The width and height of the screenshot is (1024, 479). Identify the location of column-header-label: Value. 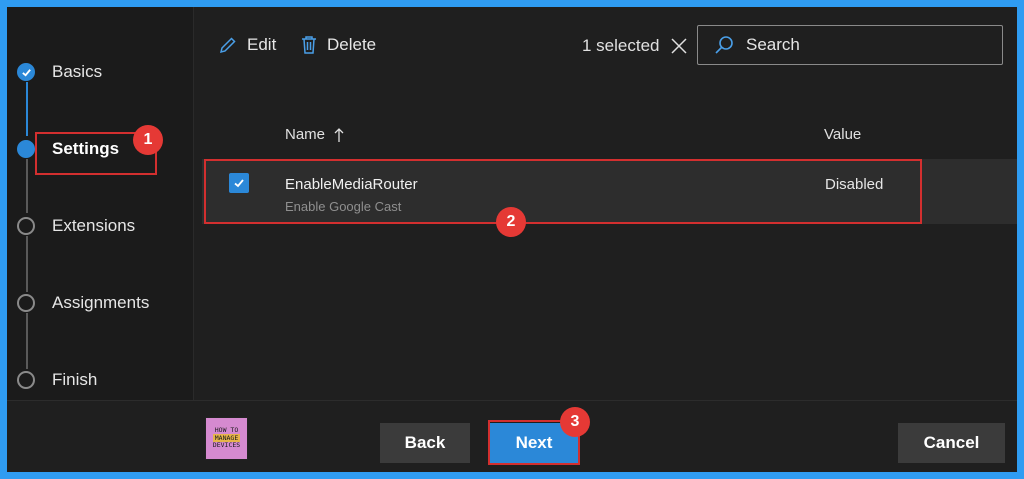
(843, 134).